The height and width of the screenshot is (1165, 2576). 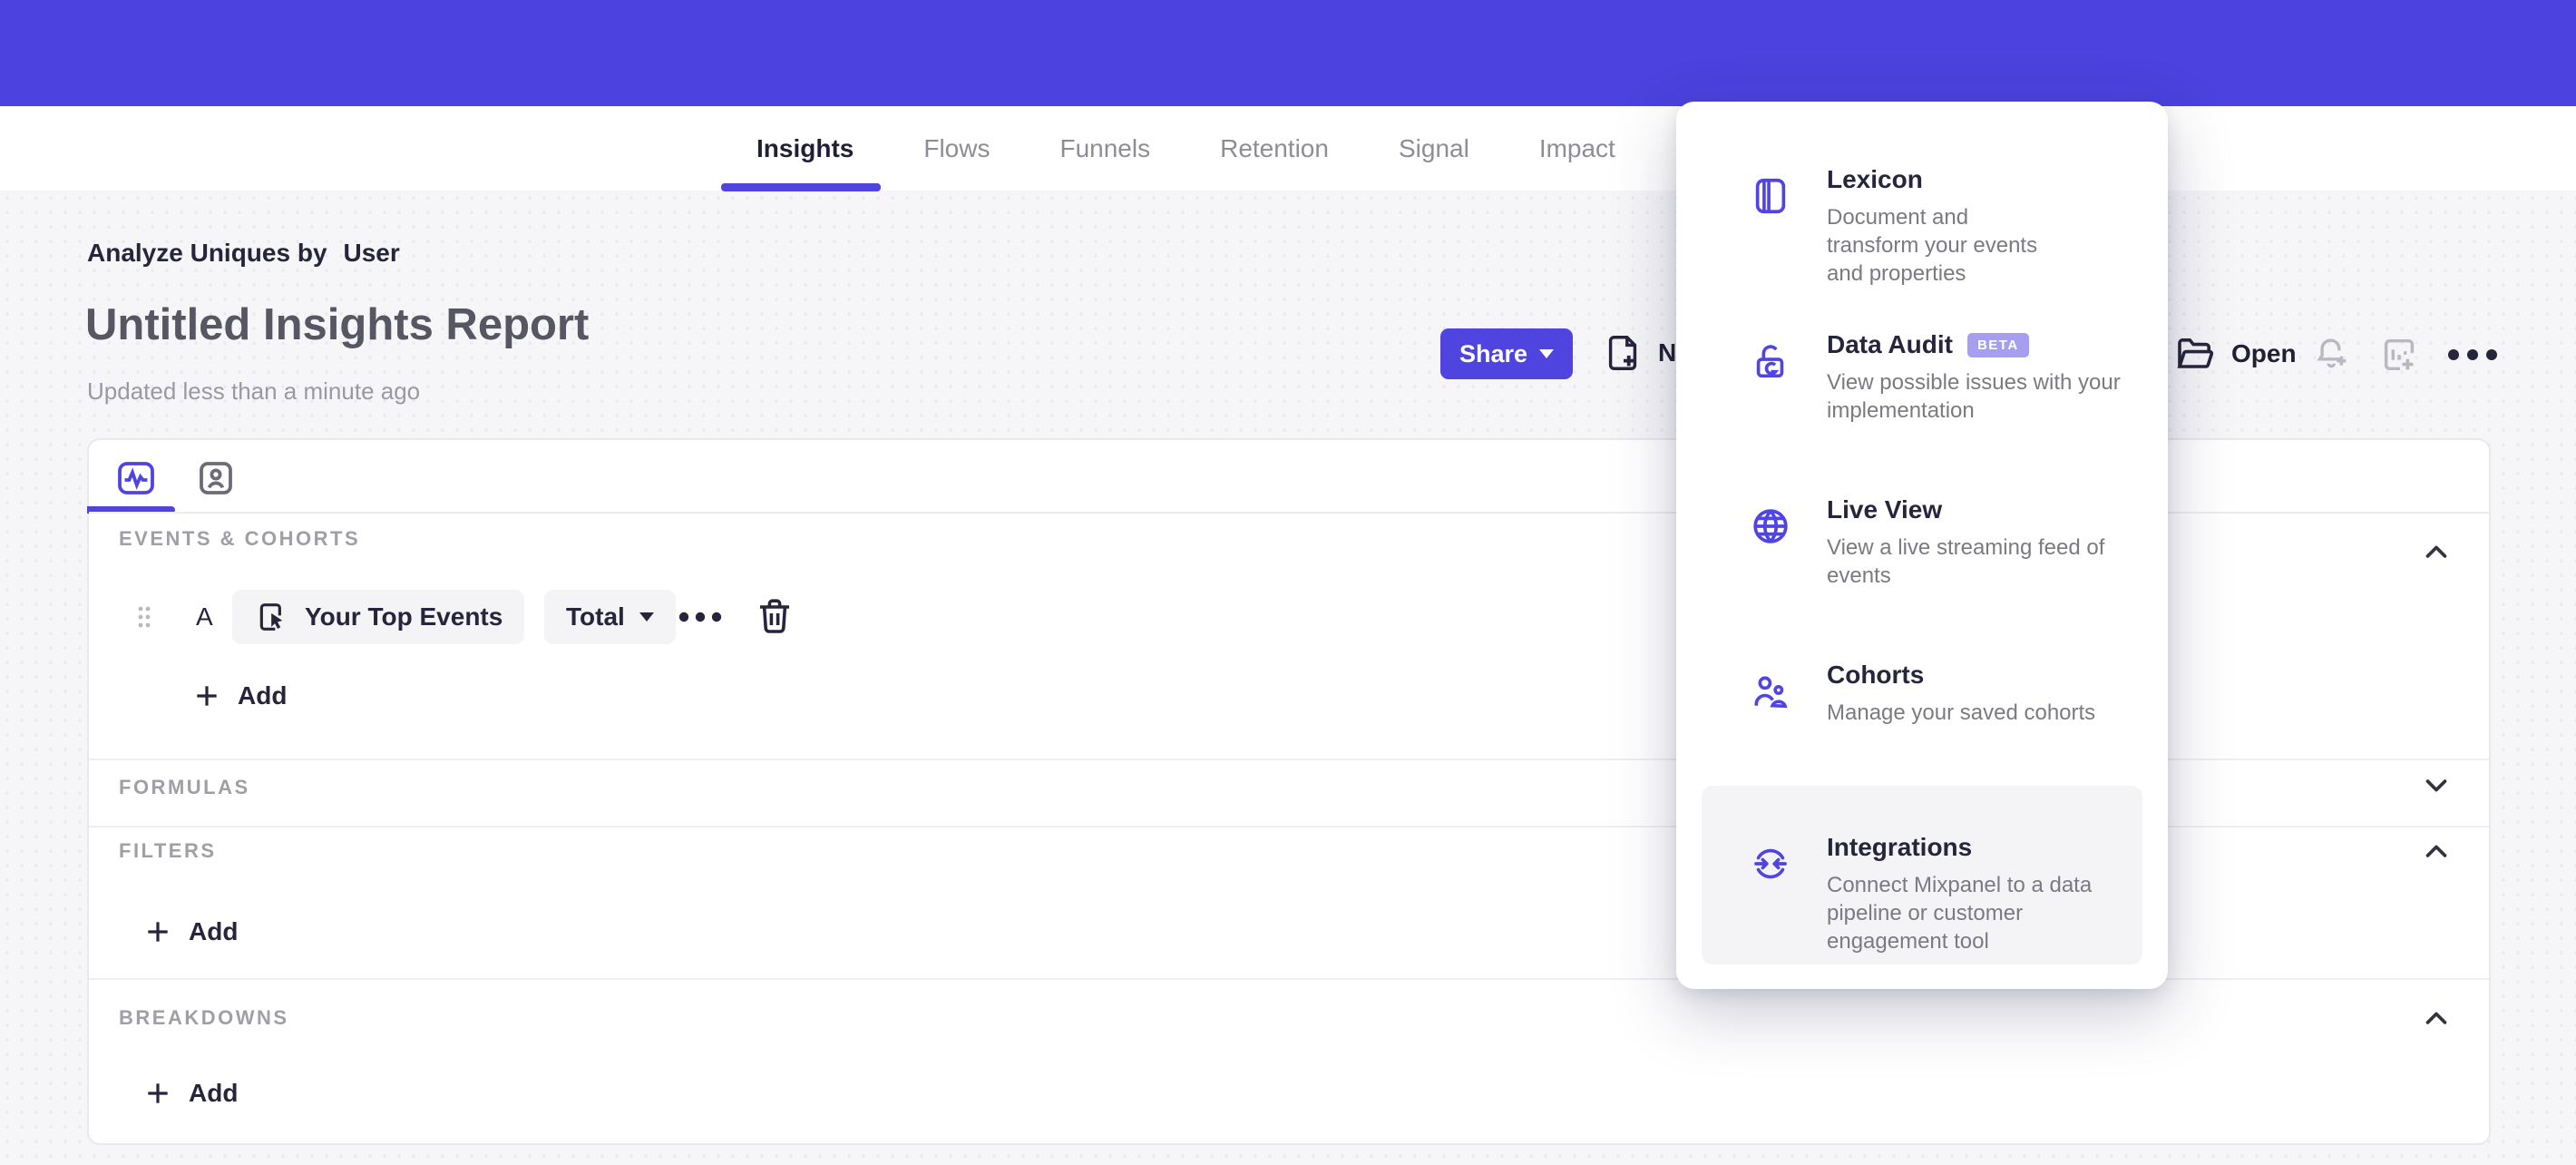 I want to click on profile-icon, so click(x=216, y=478).